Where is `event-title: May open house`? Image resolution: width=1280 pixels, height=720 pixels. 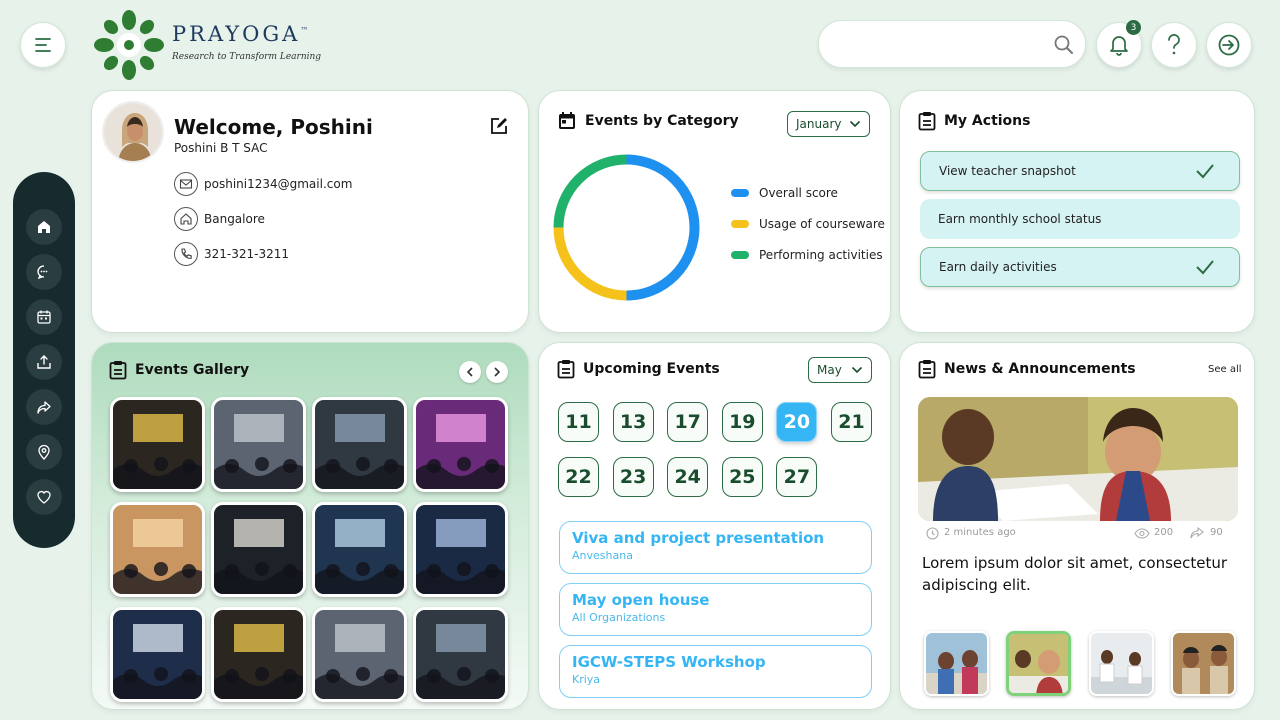 event-title: May open house is located at coordinates (641, 600).